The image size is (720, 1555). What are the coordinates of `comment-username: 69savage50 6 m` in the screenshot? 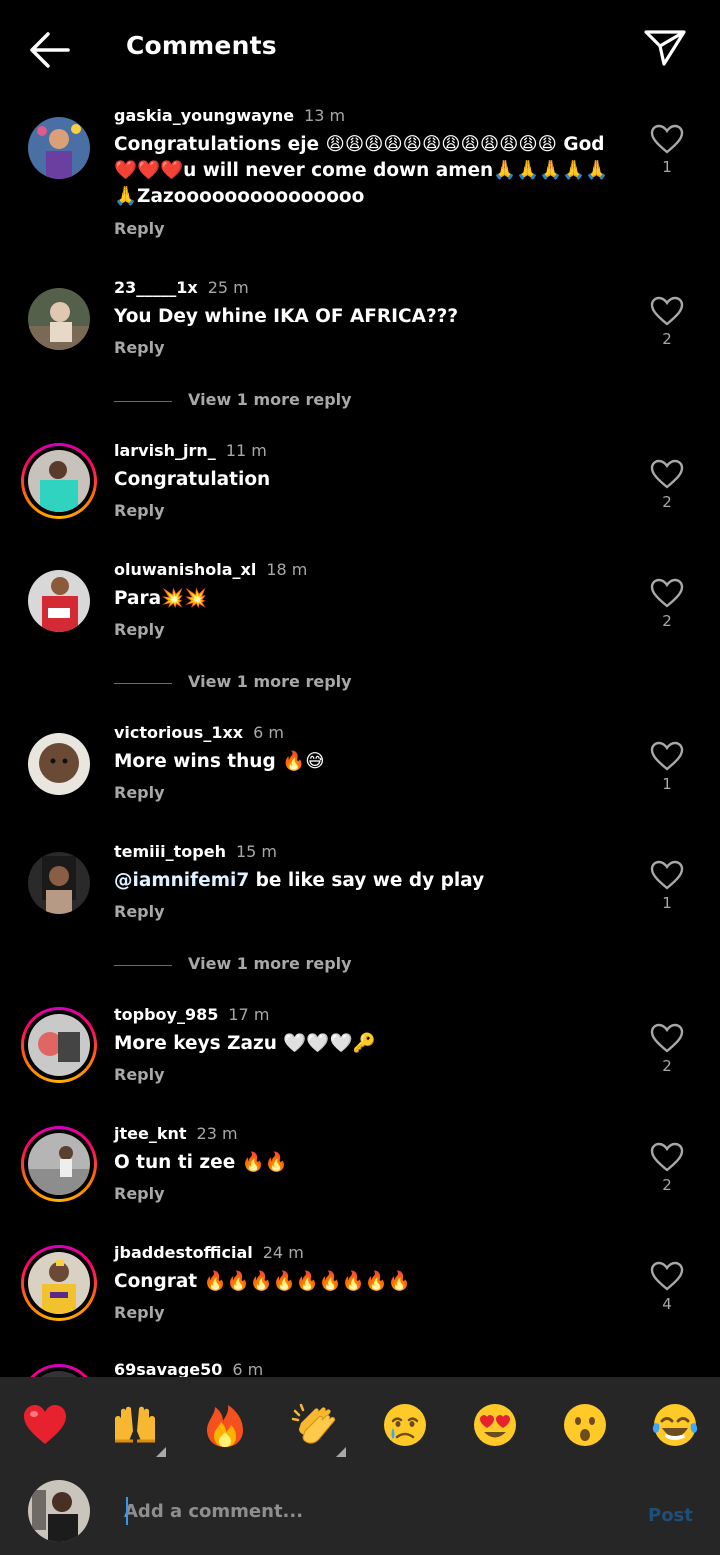 It's located at (188, 1368).